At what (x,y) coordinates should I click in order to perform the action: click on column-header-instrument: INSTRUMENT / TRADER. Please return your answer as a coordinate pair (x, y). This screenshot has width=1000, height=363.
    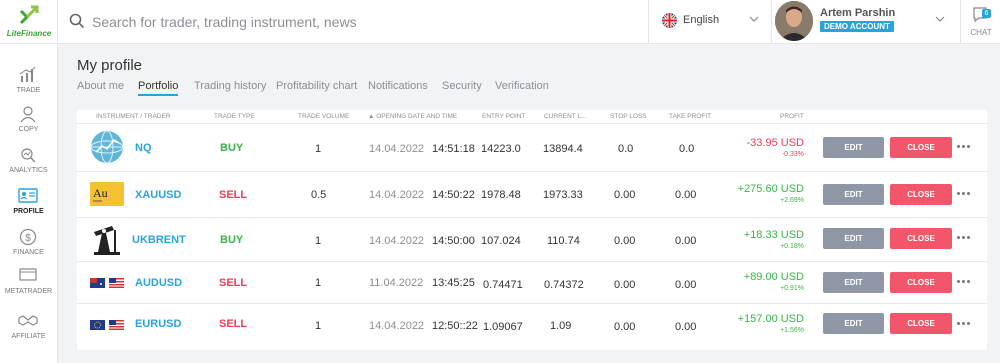
    Looking at the image, I should click on (133, 116).